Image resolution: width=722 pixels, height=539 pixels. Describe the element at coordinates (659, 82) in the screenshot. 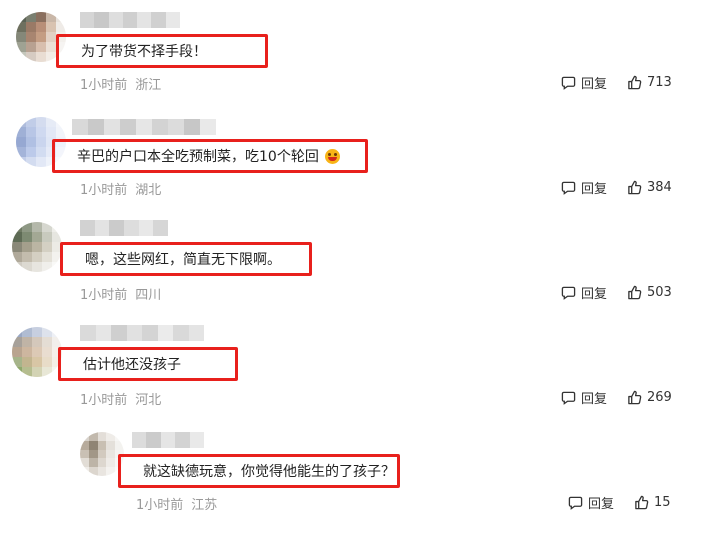

I see `like-count: 713` at that location.